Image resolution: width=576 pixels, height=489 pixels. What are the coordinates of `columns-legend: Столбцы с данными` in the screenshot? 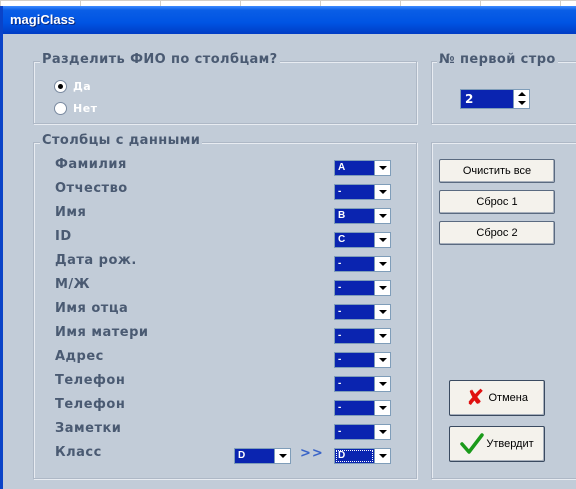 It's located at (121, 140).